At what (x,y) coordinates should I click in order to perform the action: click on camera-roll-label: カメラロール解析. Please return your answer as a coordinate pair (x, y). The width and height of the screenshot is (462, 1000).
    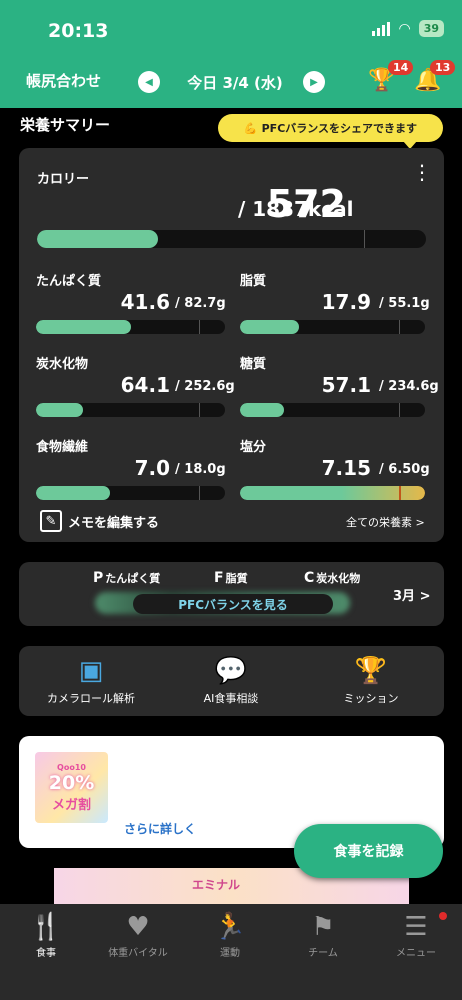
    Looking at the image, I should click on (91, 698).